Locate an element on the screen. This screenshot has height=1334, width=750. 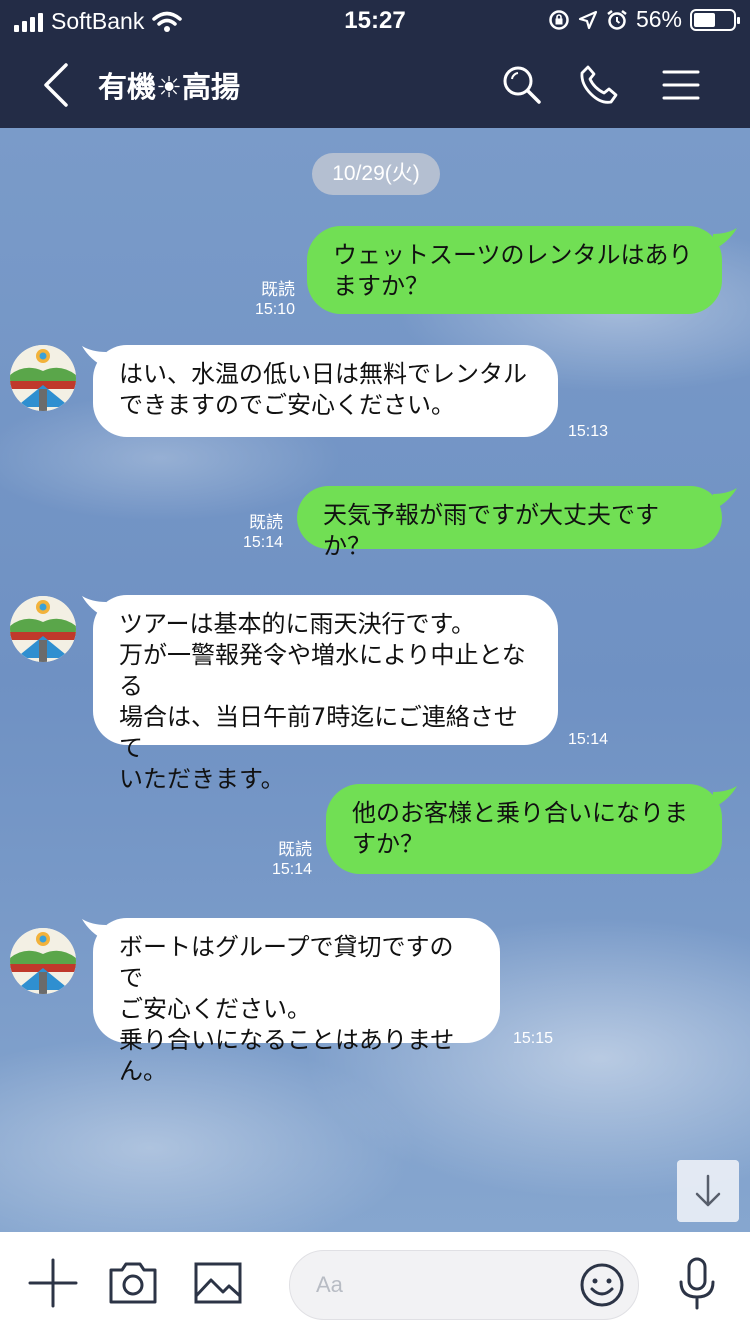
arrow-down-icon is located at coordinates (708, 1191).